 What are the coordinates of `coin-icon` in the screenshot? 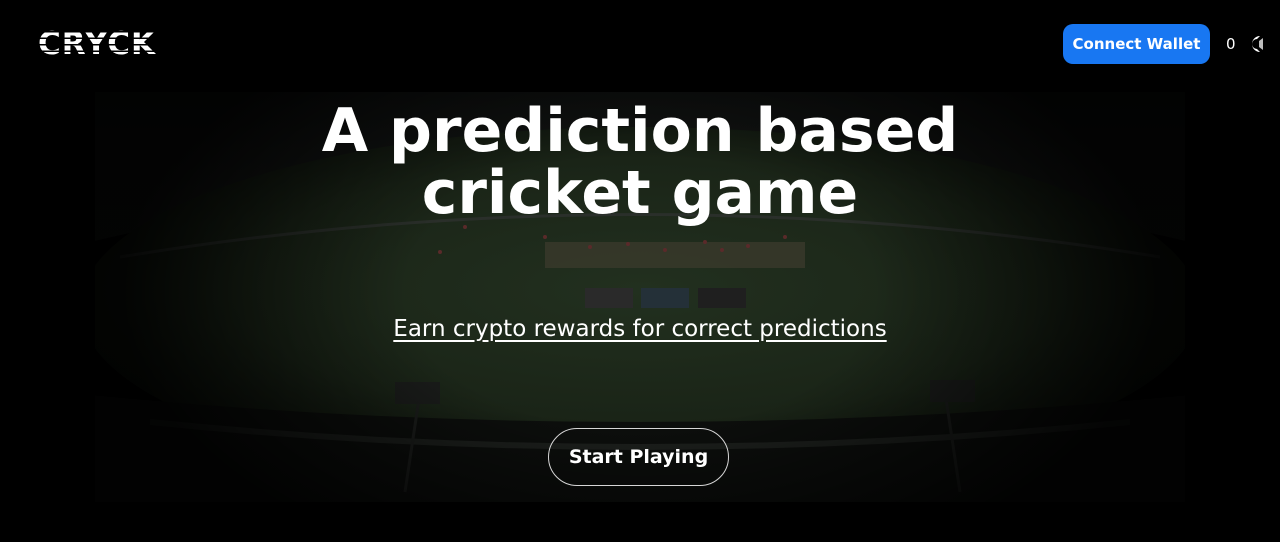 It's located at (1257, 44).